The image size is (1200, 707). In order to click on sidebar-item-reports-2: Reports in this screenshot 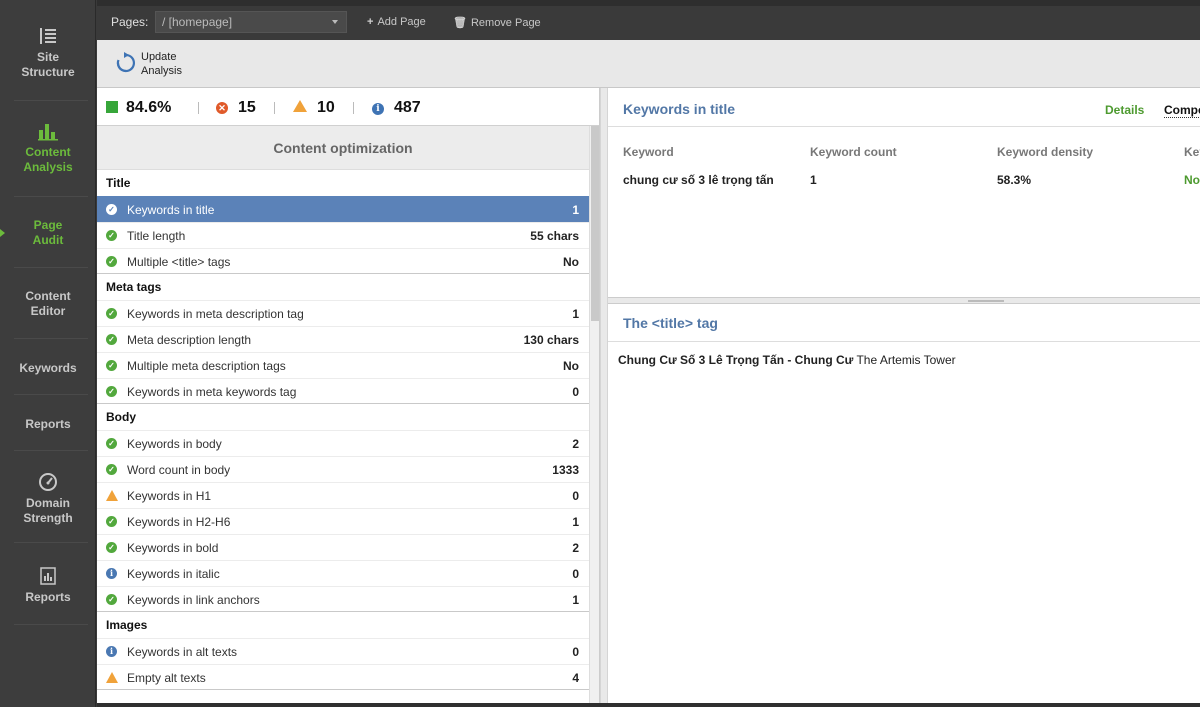, I will do `click(48, 585)`.